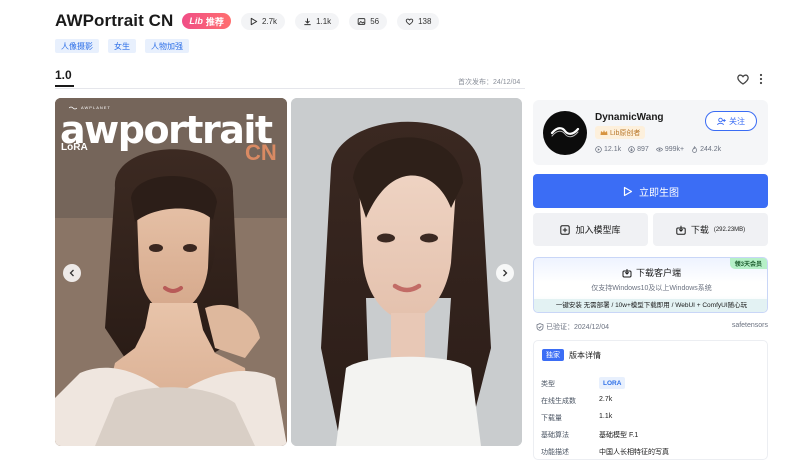 Image resolution: width=800 pixels, height=460 pixels. What do you see at coordinates (625, 133) in the screenshot?
I see `creator-badge-label: Lib原创者` at bounding box center [625, 133].